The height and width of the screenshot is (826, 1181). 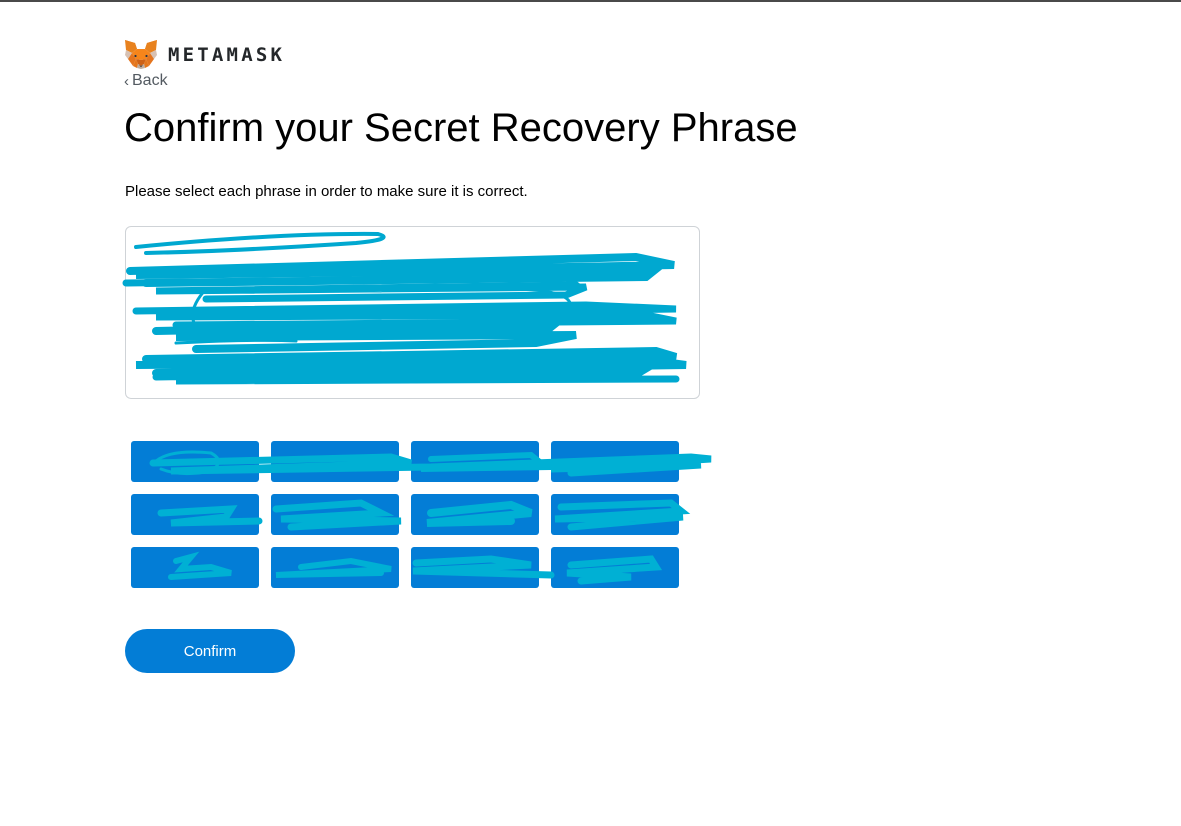 I want to click on metamask-wordmark: METAMASK, so click(x=227, y=54).